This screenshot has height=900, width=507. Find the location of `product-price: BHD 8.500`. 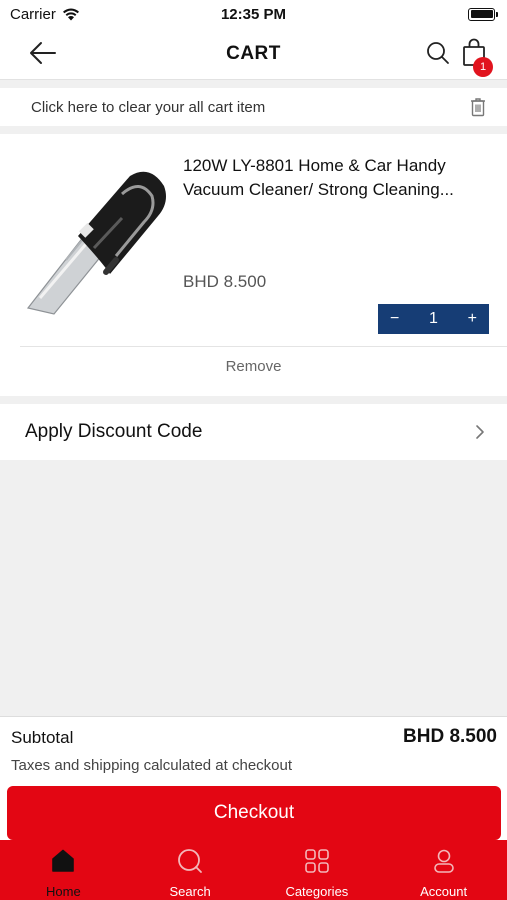

product-price: BHD 8.500 is located at coordinates (225, 281).